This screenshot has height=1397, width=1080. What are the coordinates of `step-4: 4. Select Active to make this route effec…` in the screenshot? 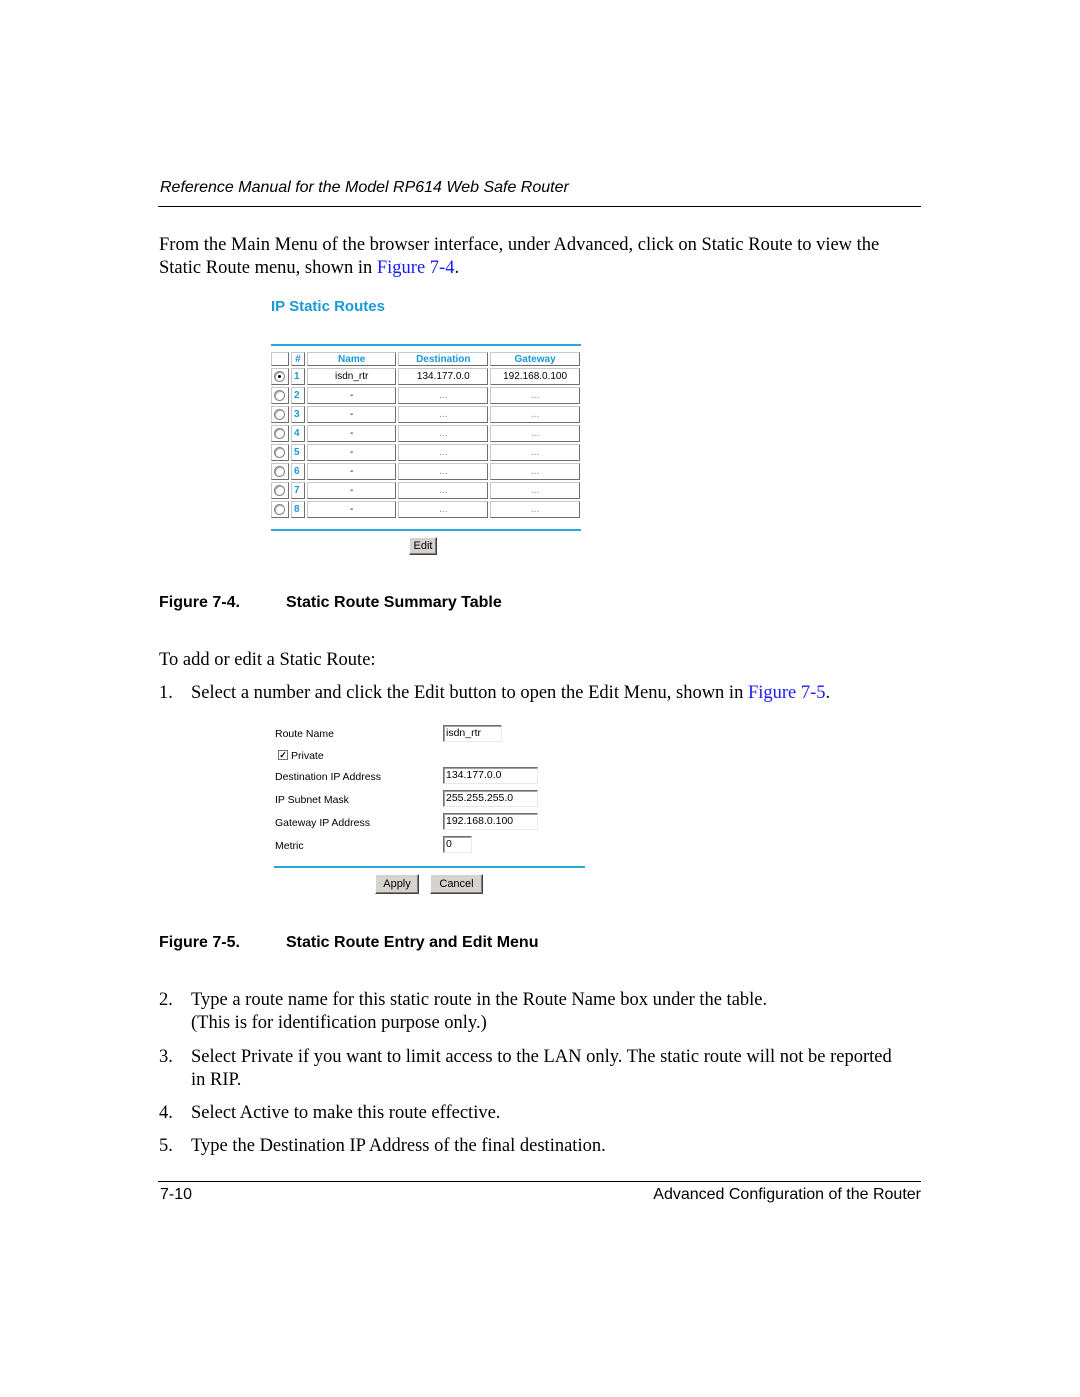 It's located at (330, 1113).